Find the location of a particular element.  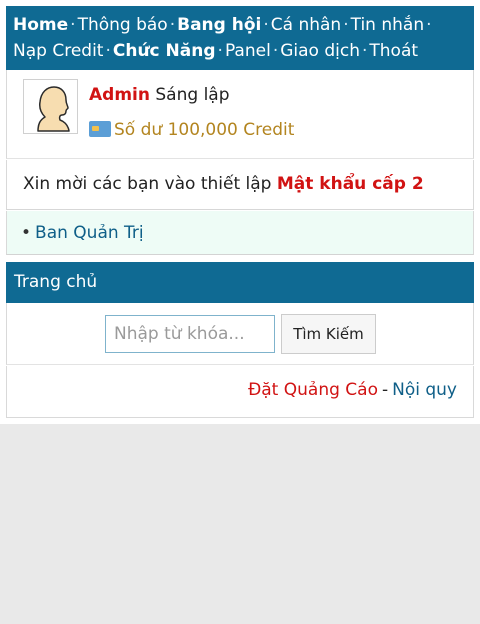

notice-text: Xin mời các bạn vào thiết lập is located at coordinates (150, 184).